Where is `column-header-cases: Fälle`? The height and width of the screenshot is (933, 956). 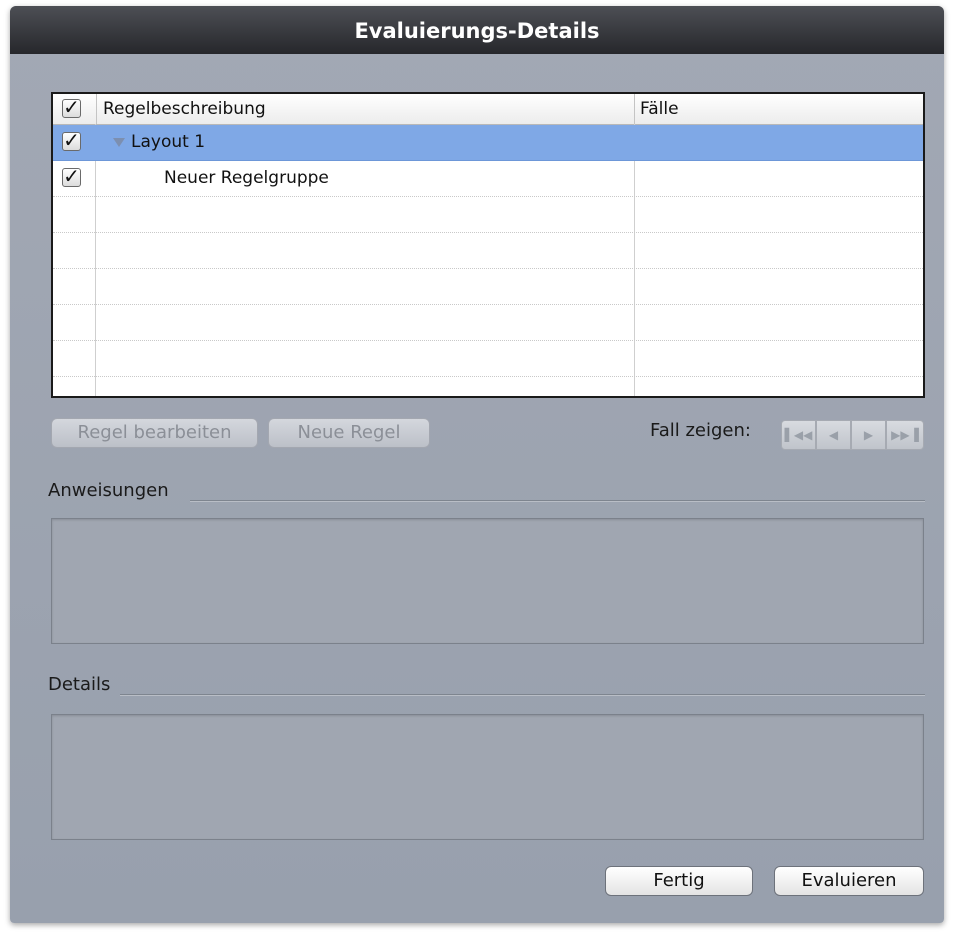 column-header-cases: Fälle is located at coordinates (778, 109).